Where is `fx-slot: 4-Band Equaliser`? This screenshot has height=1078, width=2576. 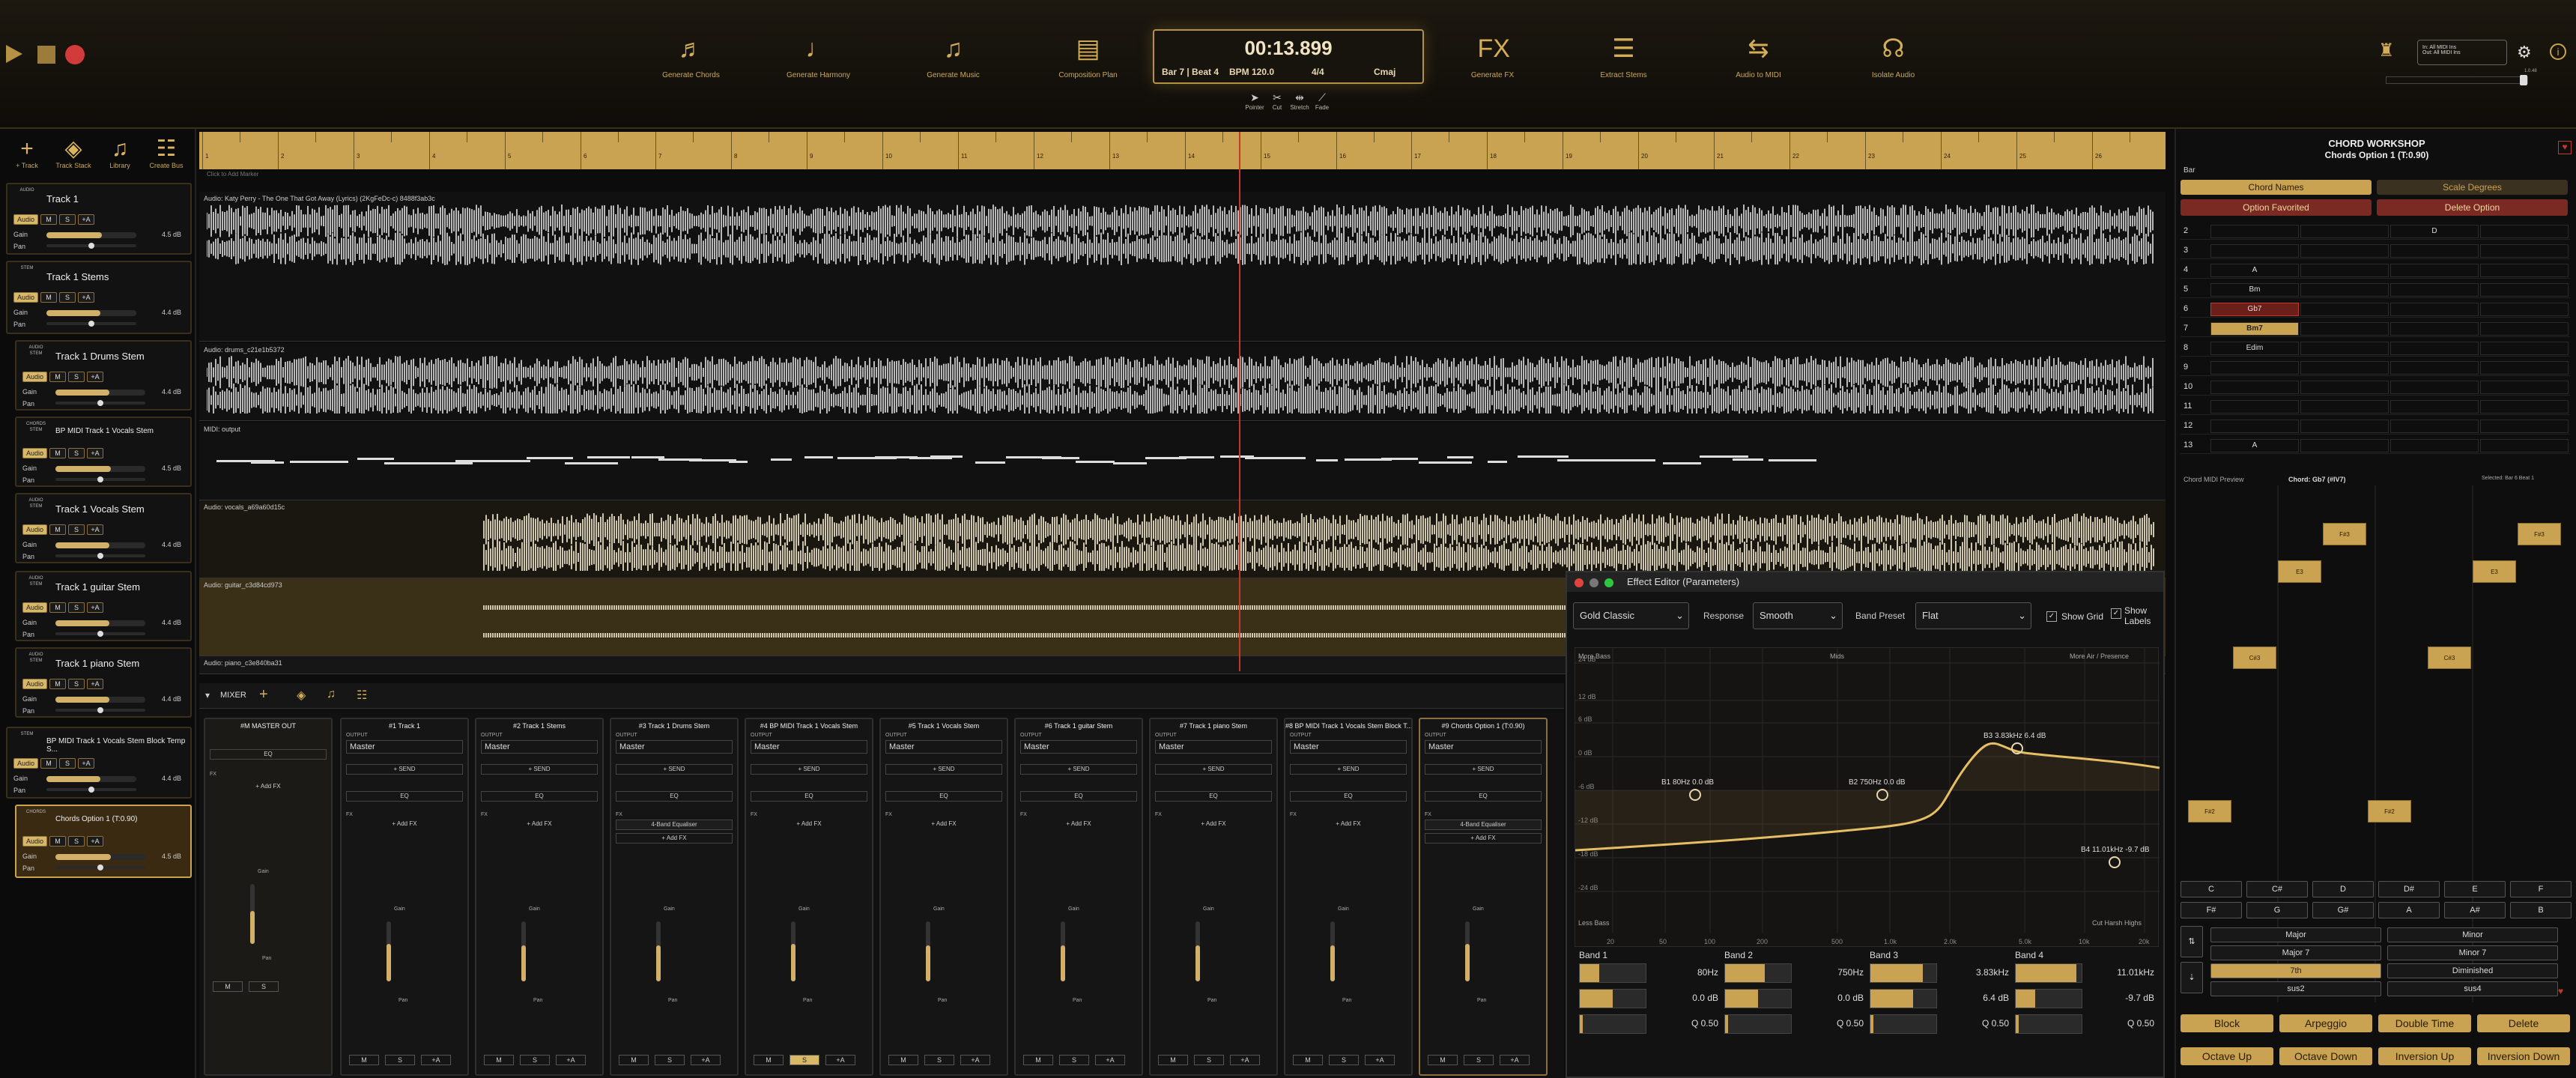 fx-slot: 4-Band Equaliser is located at coordinates (674, 825).